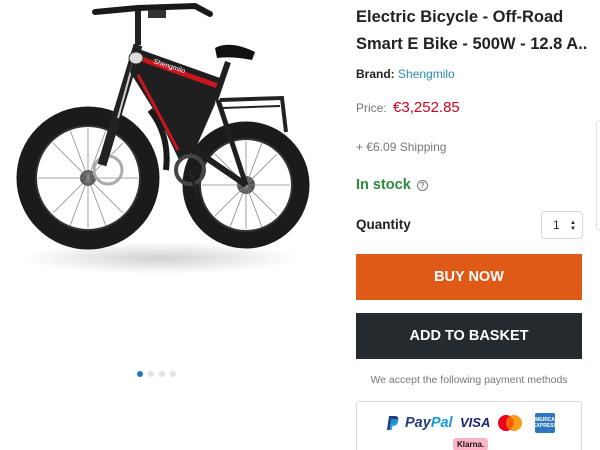  What do you see at coordinates (156, 374) in the screenshot?
I see `gallery-pagination` at bounding box center [156, 374].